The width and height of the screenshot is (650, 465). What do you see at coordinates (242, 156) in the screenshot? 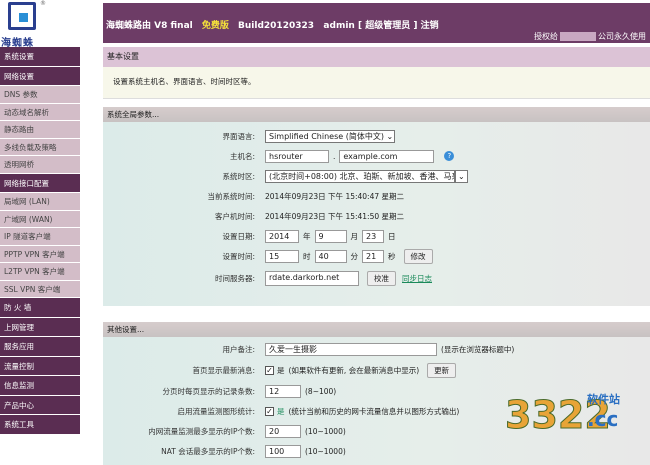
I see `hostname-label: 主机名:` at bounding box center [242, 156].